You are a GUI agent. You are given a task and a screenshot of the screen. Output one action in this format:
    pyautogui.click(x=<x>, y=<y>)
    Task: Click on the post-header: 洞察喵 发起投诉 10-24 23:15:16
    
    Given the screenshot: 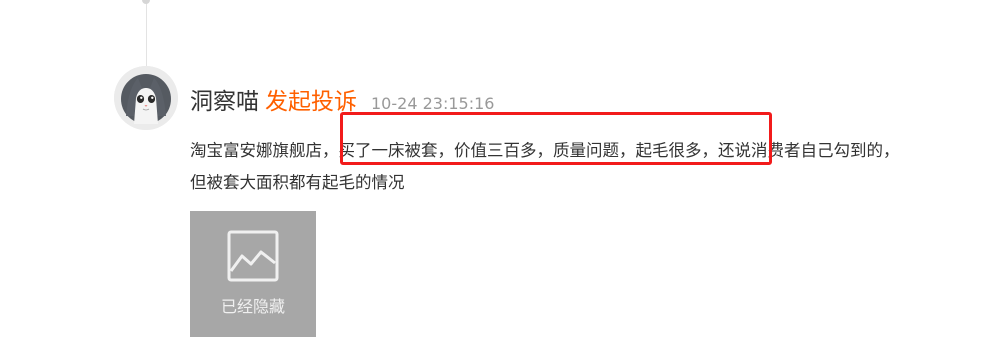 What is the action you would take?
    pyautogui.click(x=342, y=99)
    